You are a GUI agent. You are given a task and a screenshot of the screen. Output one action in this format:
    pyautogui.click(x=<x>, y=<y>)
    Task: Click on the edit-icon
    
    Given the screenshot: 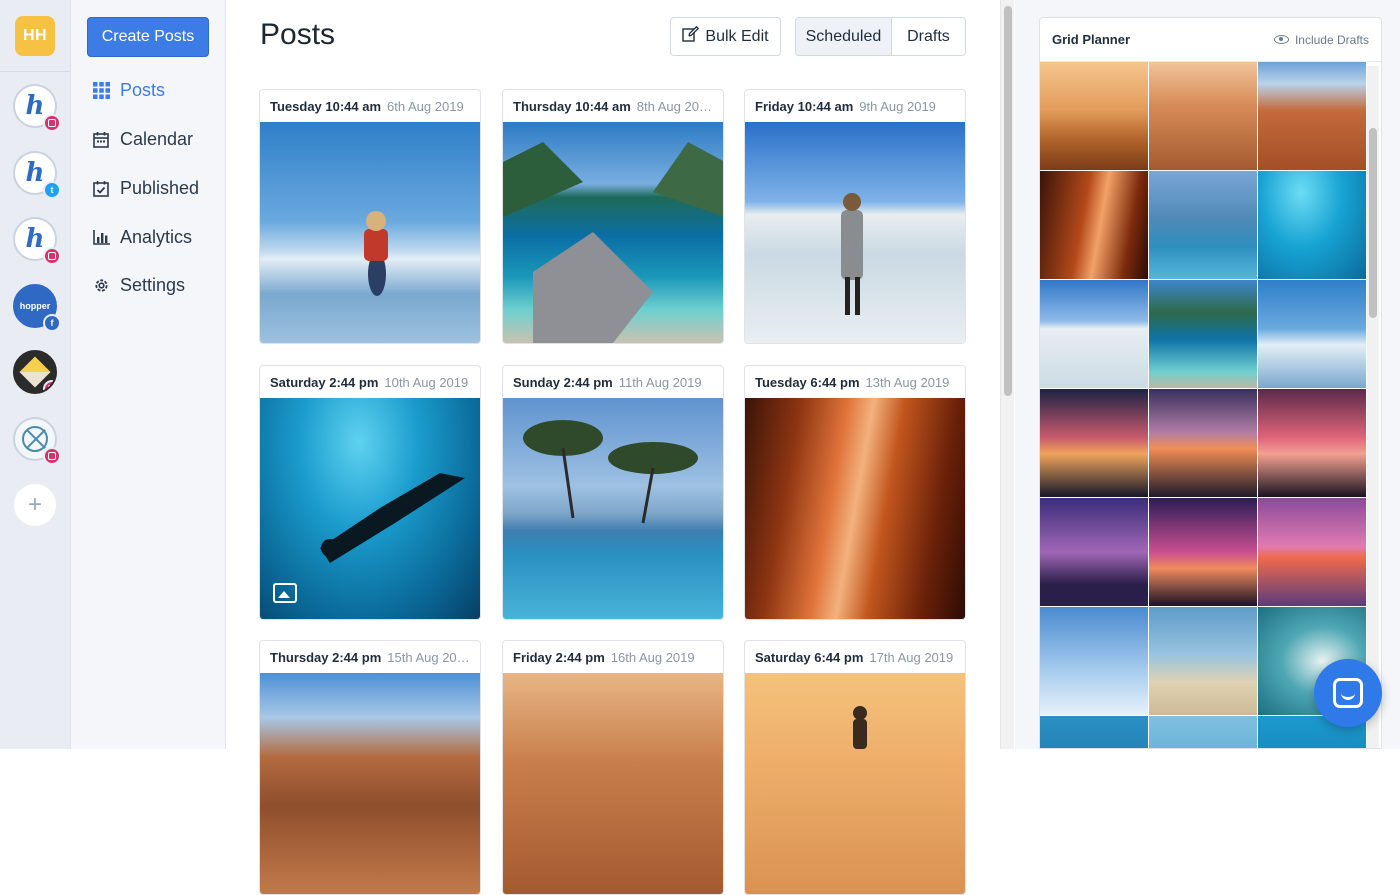 What is the action you would take?
    pyautogui.click(x=691, y=36)
    